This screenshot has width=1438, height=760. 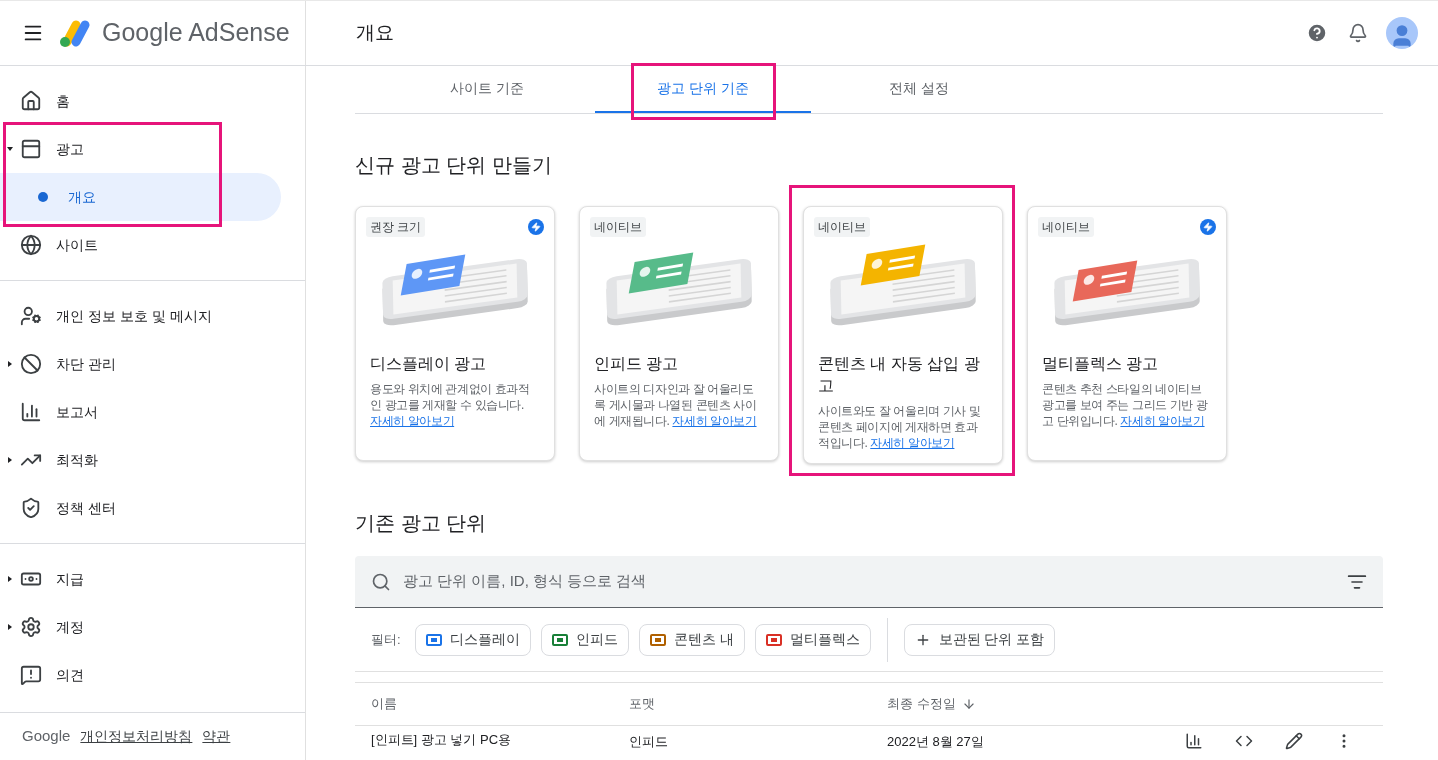 I want to click on nav-item: 사이트, so click(x=140, y=245).